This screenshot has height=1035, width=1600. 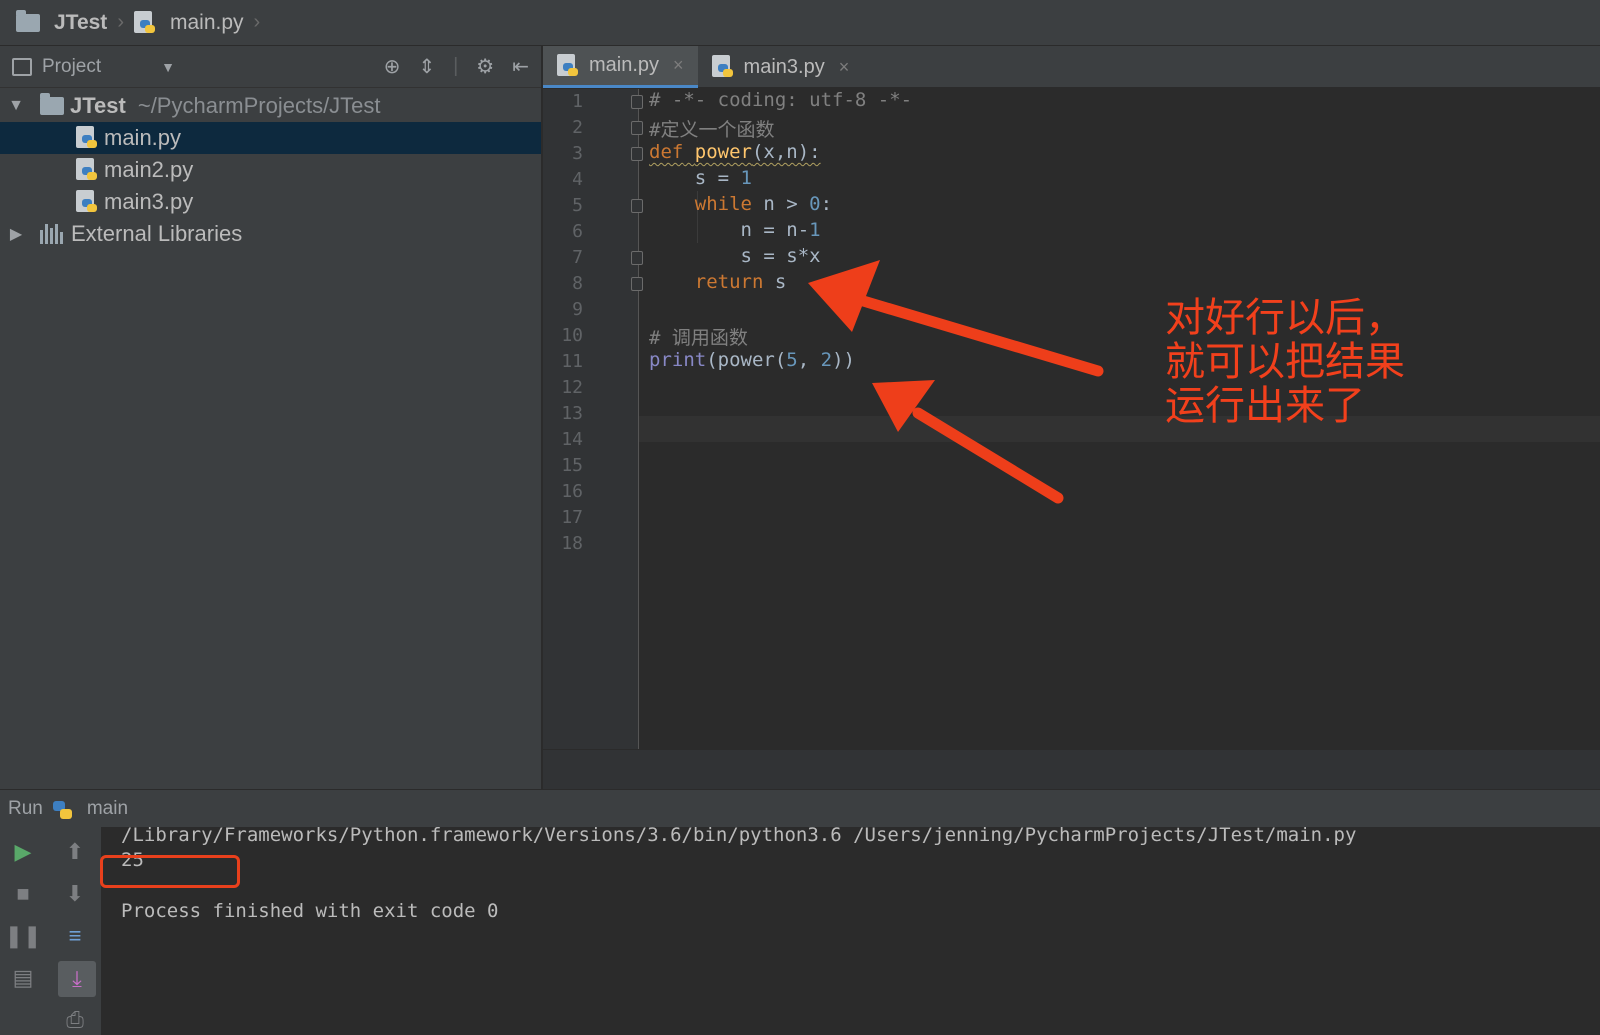 I want to click on run-panel-header: Run main, so click(x=800, y=808).